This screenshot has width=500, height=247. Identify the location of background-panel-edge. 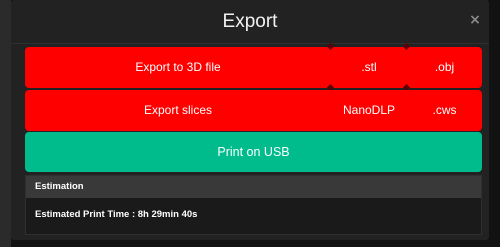
(5, 123).